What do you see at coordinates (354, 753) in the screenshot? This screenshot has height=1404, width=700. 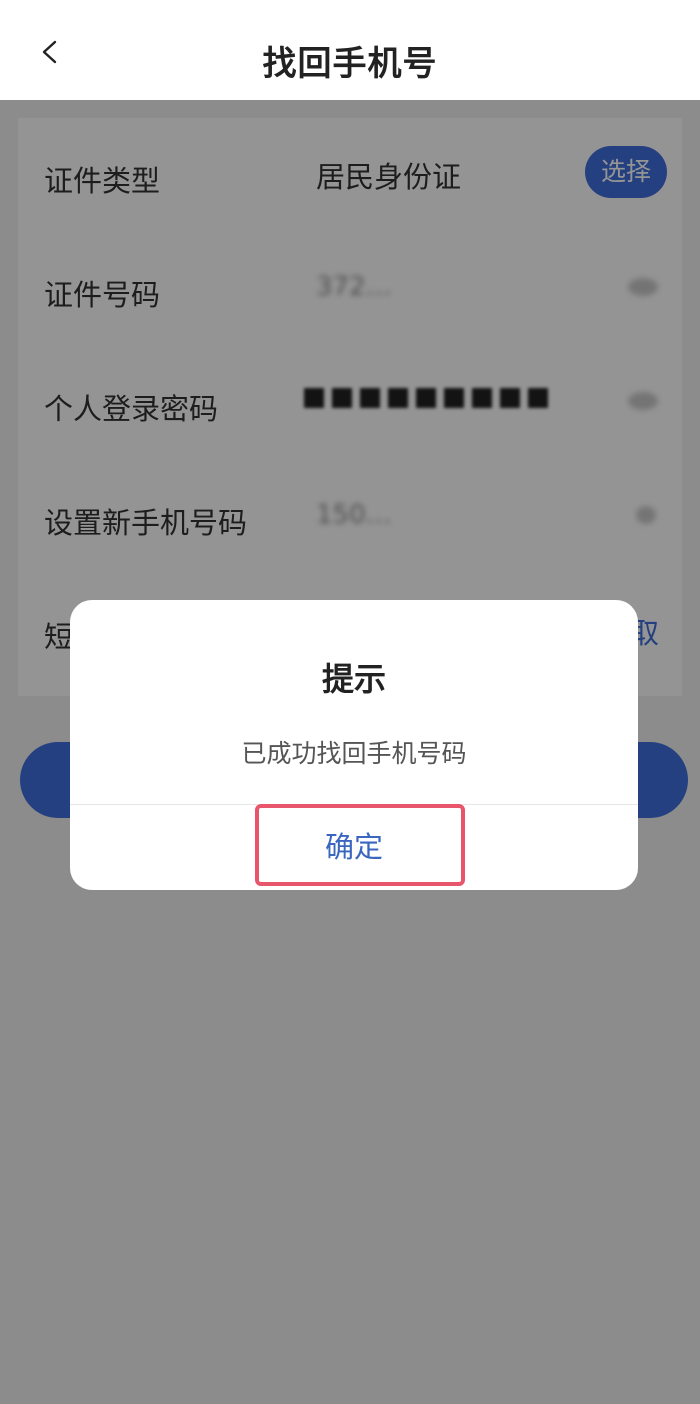 I see `dialog-message: 已成功找回手机号码` at bounding box center [354, 753].